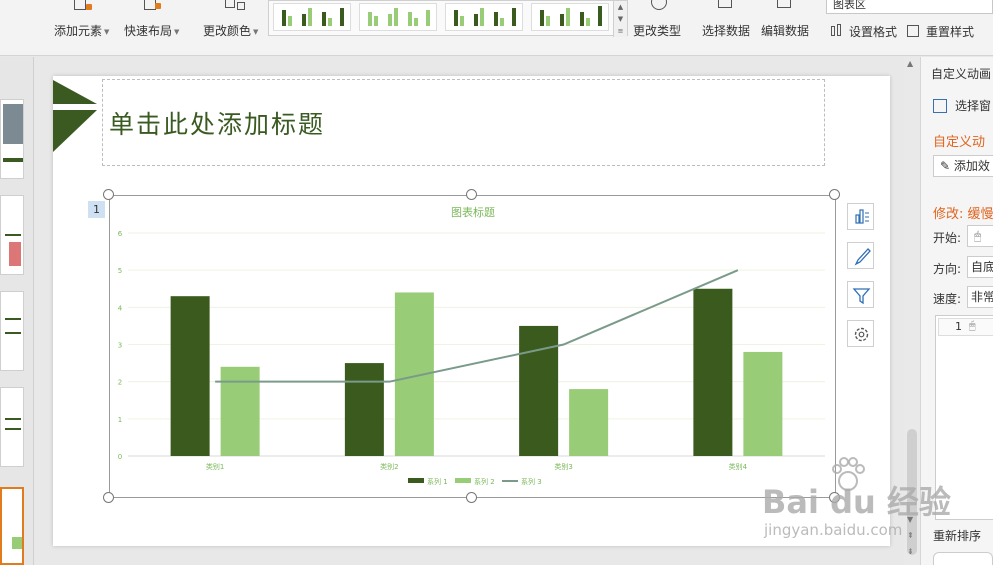 Image resolution: width=993 pixels, height=565 pixels. What do you see at coordinates (973, 106) in the screenshot?
I see `select-pane-label: 选择窗` at bounding box center [973, 106].